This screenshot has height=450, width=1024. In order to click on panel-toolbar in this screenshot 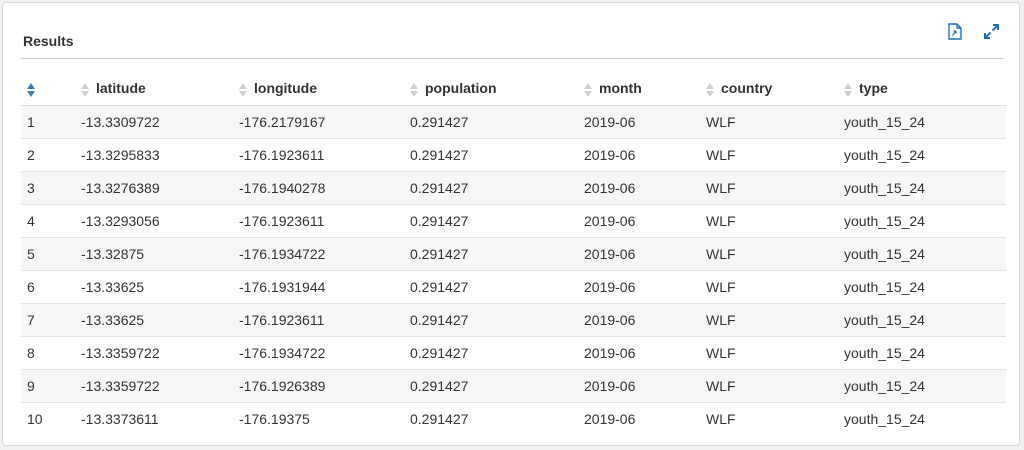, I will do `click(973, 31)`.